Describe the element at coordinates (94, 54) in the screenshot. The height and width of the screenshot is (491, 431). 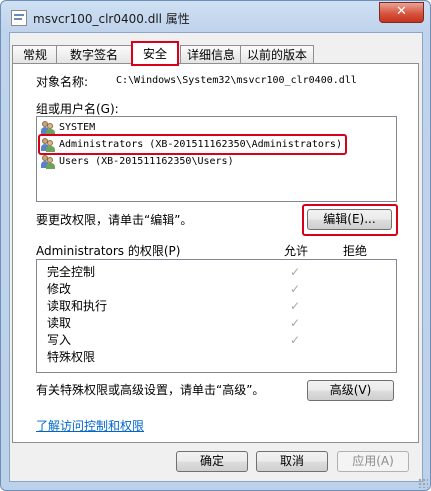
I see `tab-digital-signatures: 数字签名` at that location.